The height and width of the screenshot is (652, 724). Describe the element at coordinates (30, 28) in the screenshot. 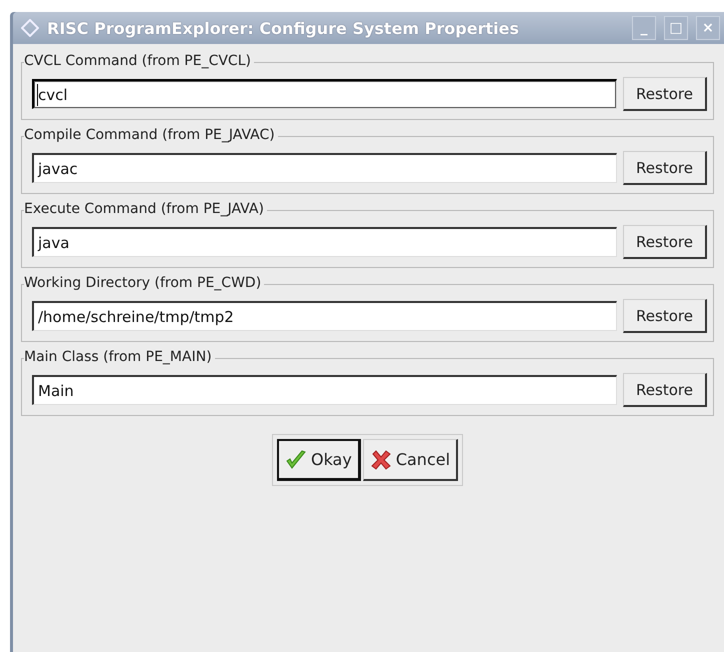

I see `diamond-icon` at that location.